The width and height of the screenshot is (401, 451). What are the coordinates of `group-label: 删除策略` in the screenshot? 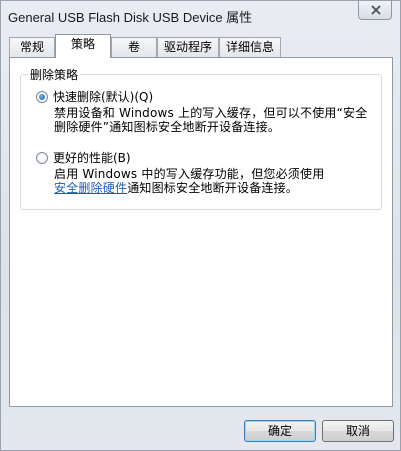 It's located at (54, 74).